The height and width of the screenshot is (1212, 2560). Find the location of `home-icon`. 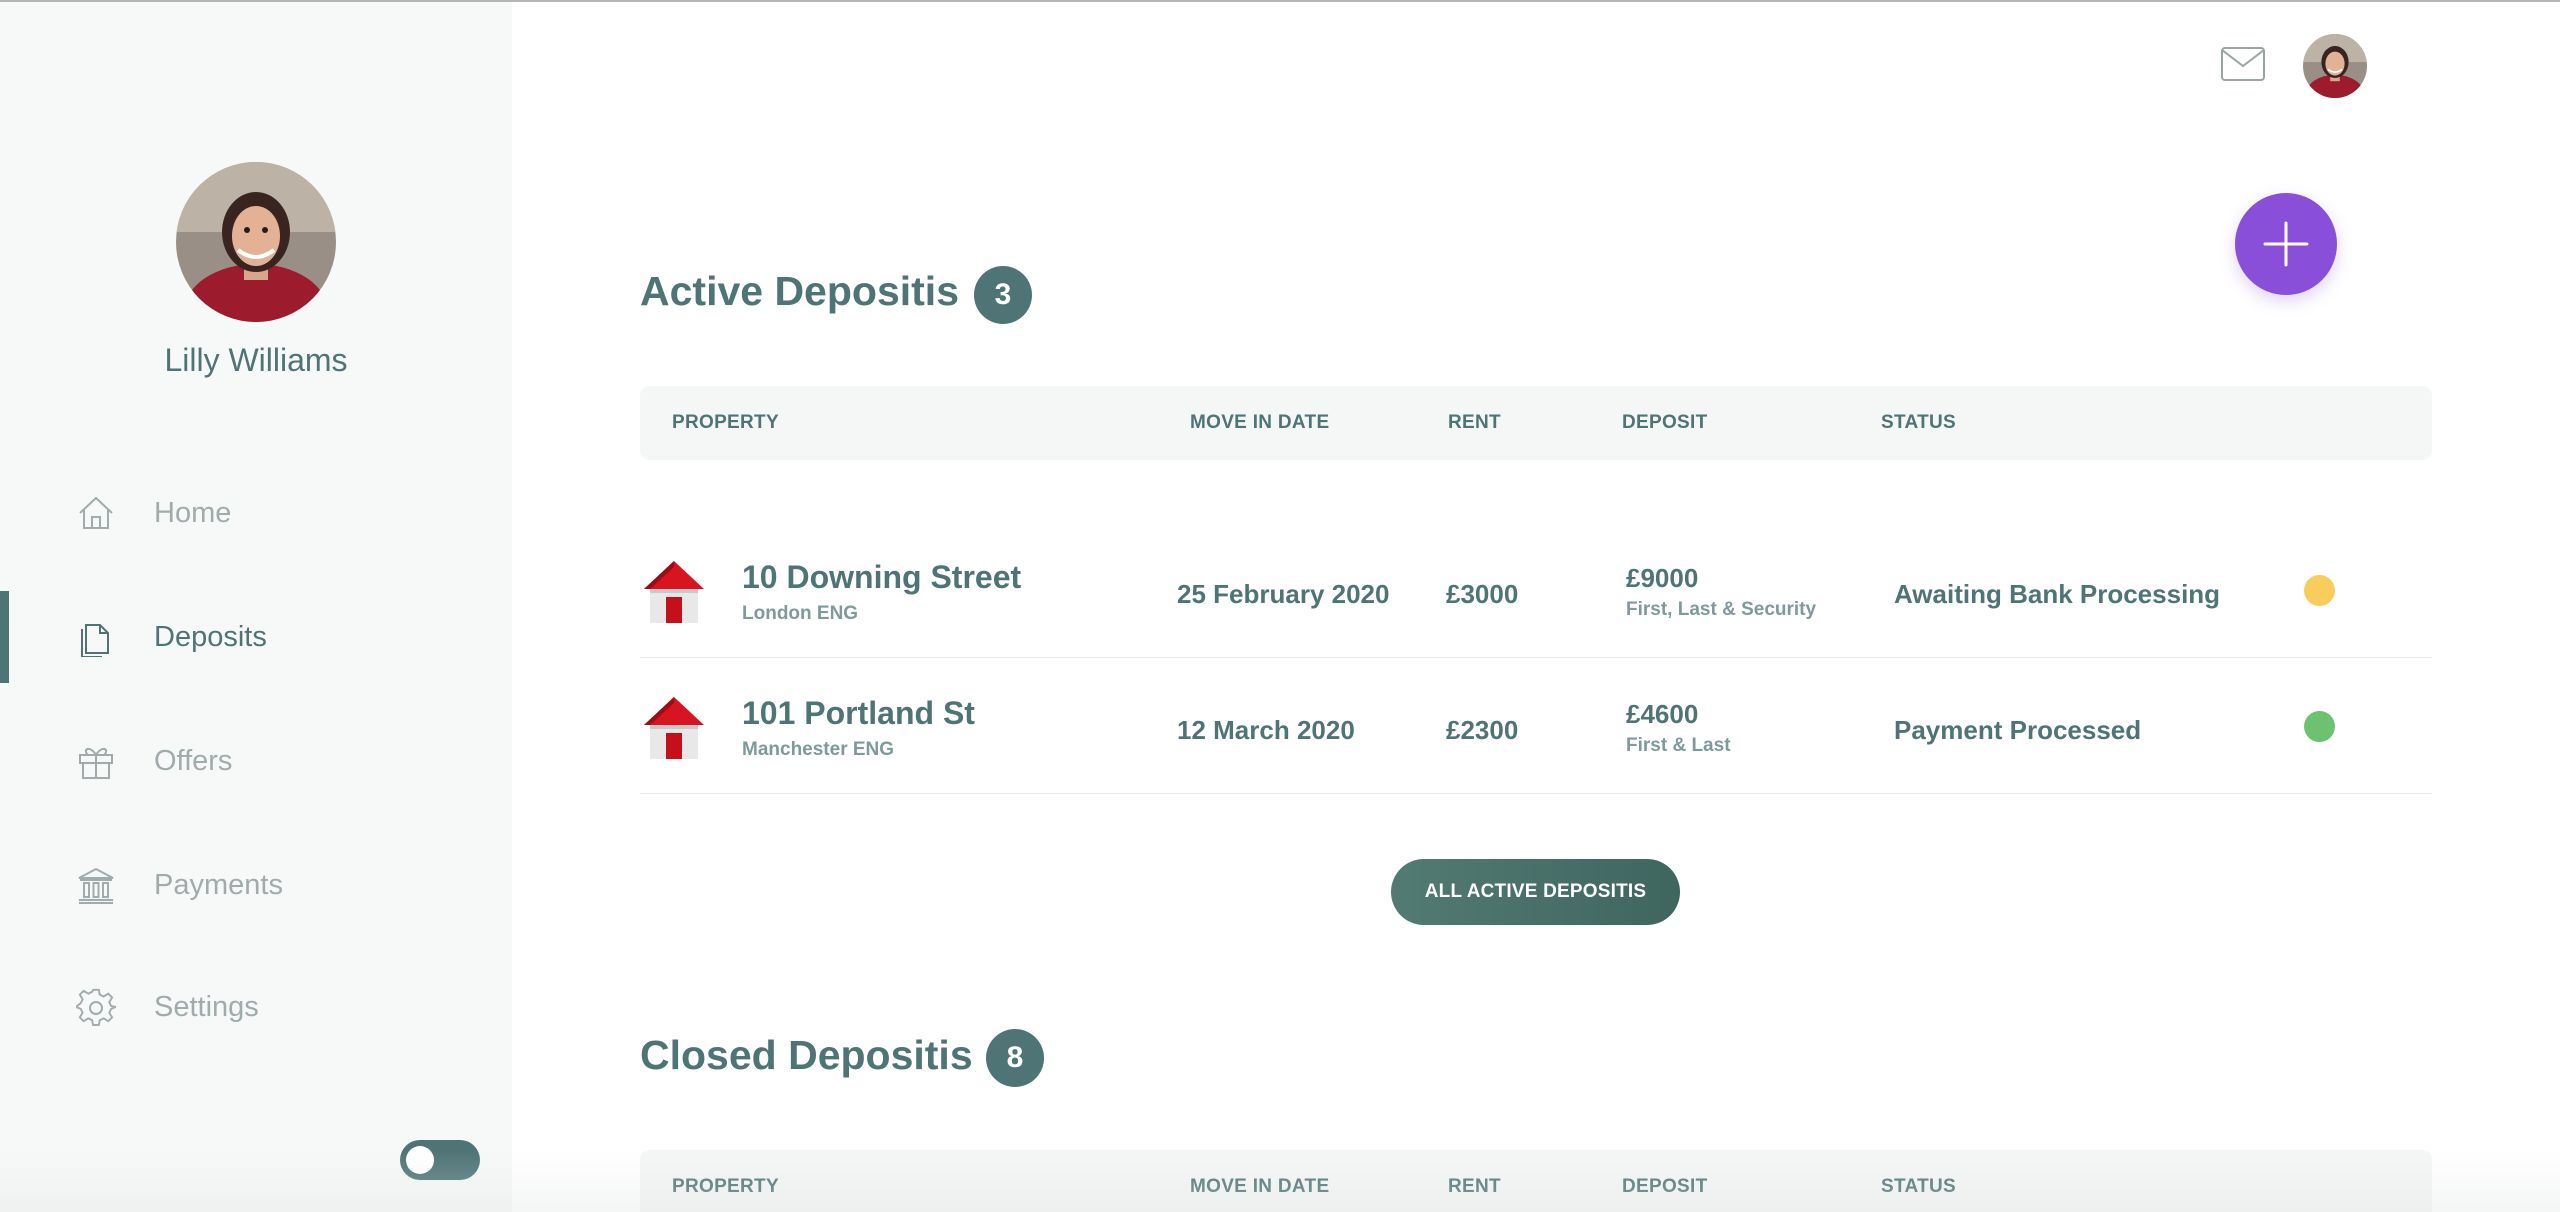

home-icon is located at coordinates (96, 512).